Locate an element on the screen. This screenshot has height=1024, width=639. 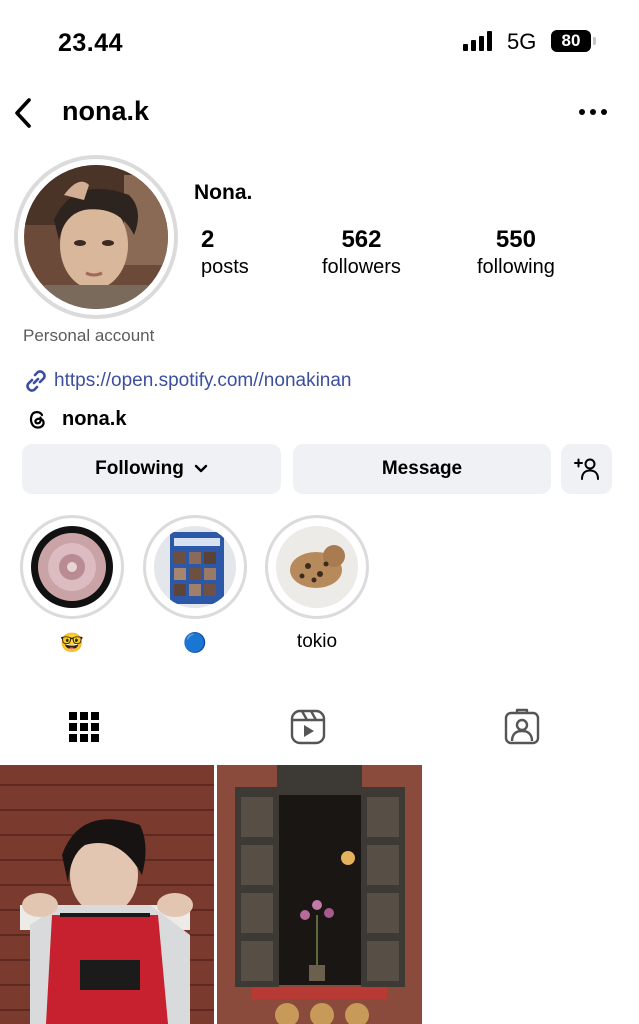
bio-link: https://open.spotify.com//nonakinan is located at coordinates (187, 381).